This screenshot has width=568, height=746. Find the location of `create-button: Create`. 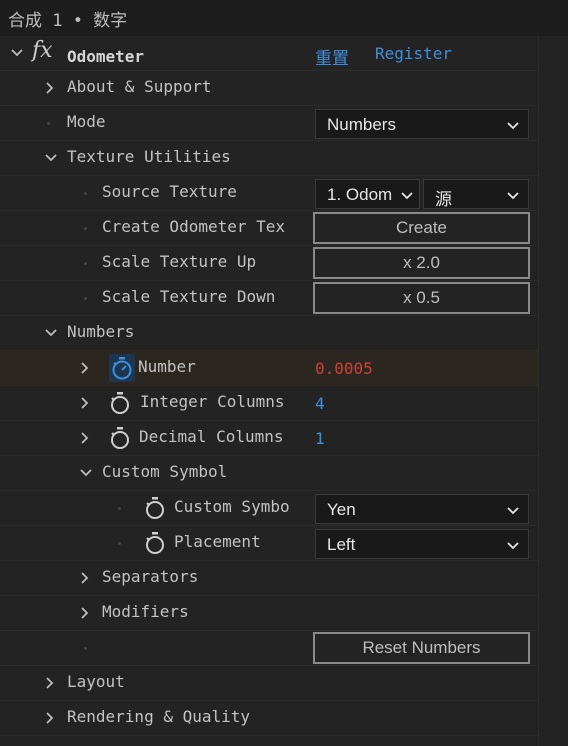

create-button: Create is located at coordinates (421, 228).